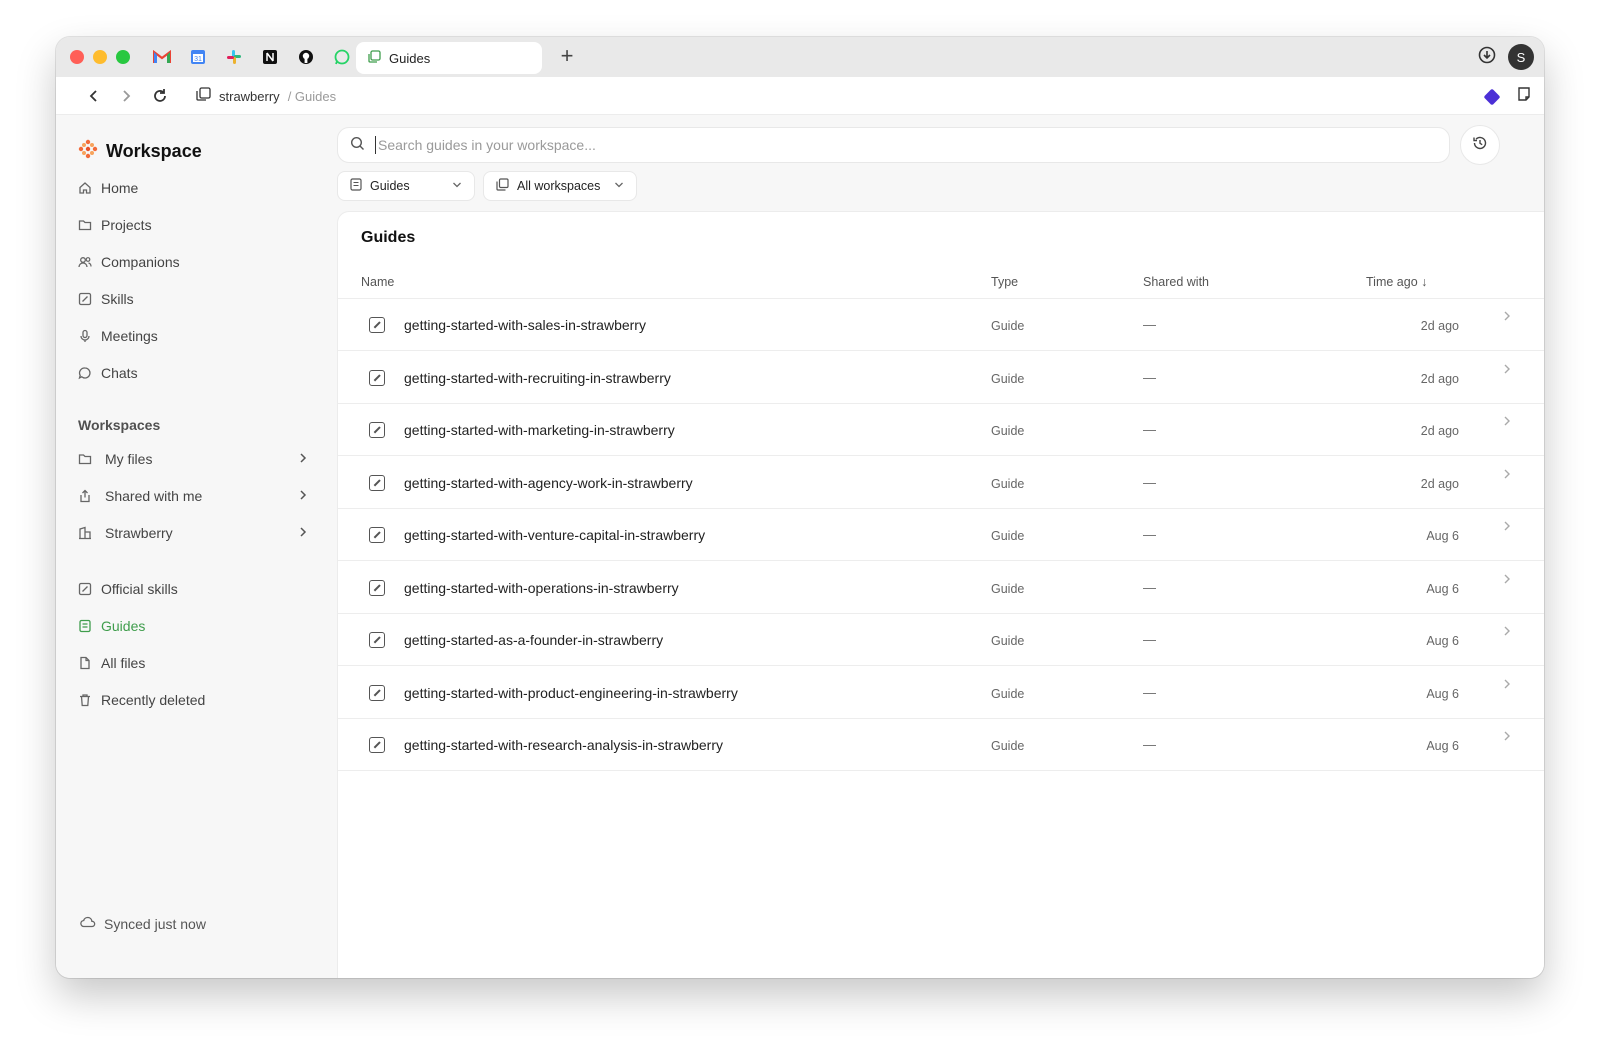  Describe the element at coordinates (270, 57) in the screenshot. I see `pinned-tab-notion` at that location.